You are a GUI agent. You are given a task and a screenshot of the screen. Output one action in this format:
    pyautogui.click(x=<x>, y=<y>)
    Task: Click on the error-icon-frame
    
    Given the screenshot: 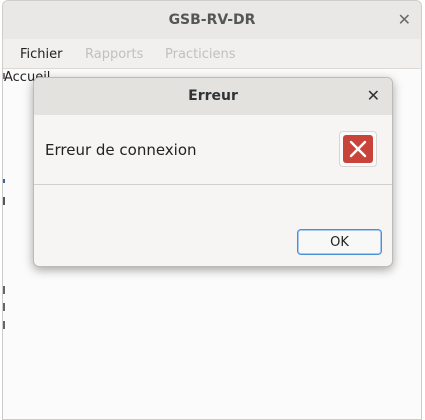 What is the action you would take?
    pyautogui.click(x=358, y=149)
    